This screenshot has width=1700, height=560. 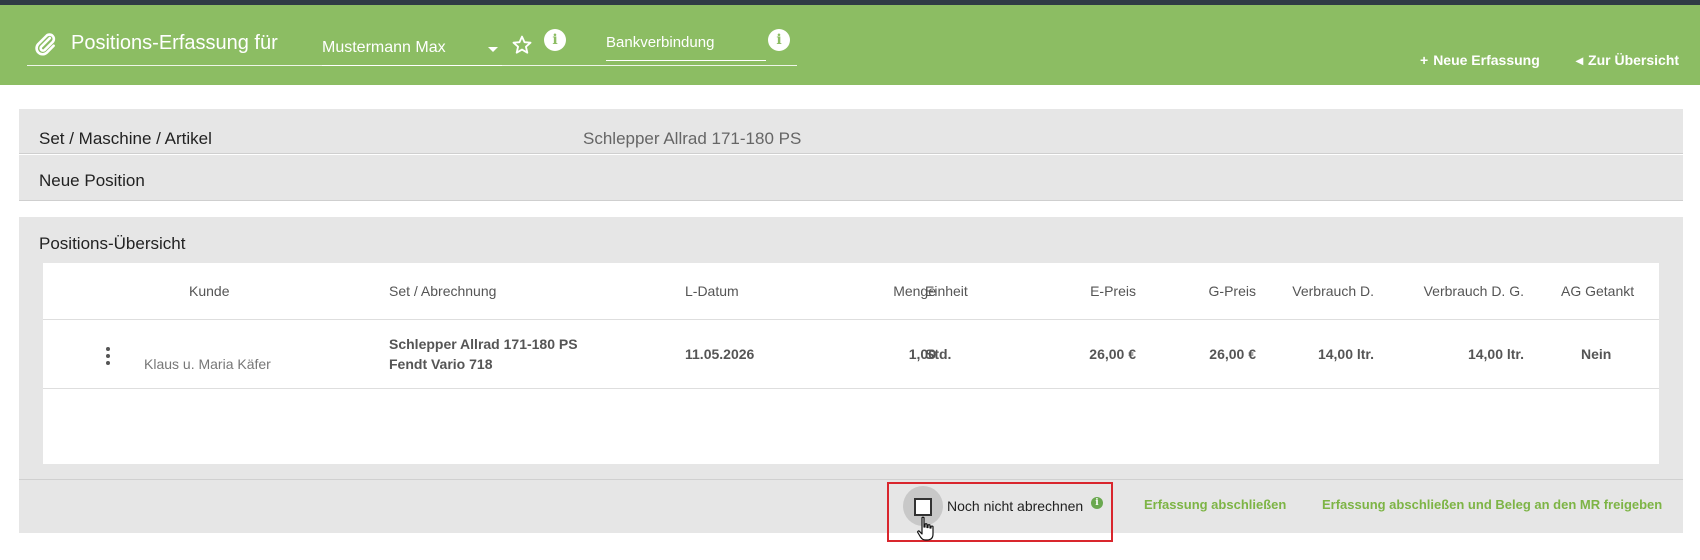 What do you see at coordinates (720, 354) in the screenshot?
I see `cell-l-datum: 11.05.2026` at bounding box center [720, 354].